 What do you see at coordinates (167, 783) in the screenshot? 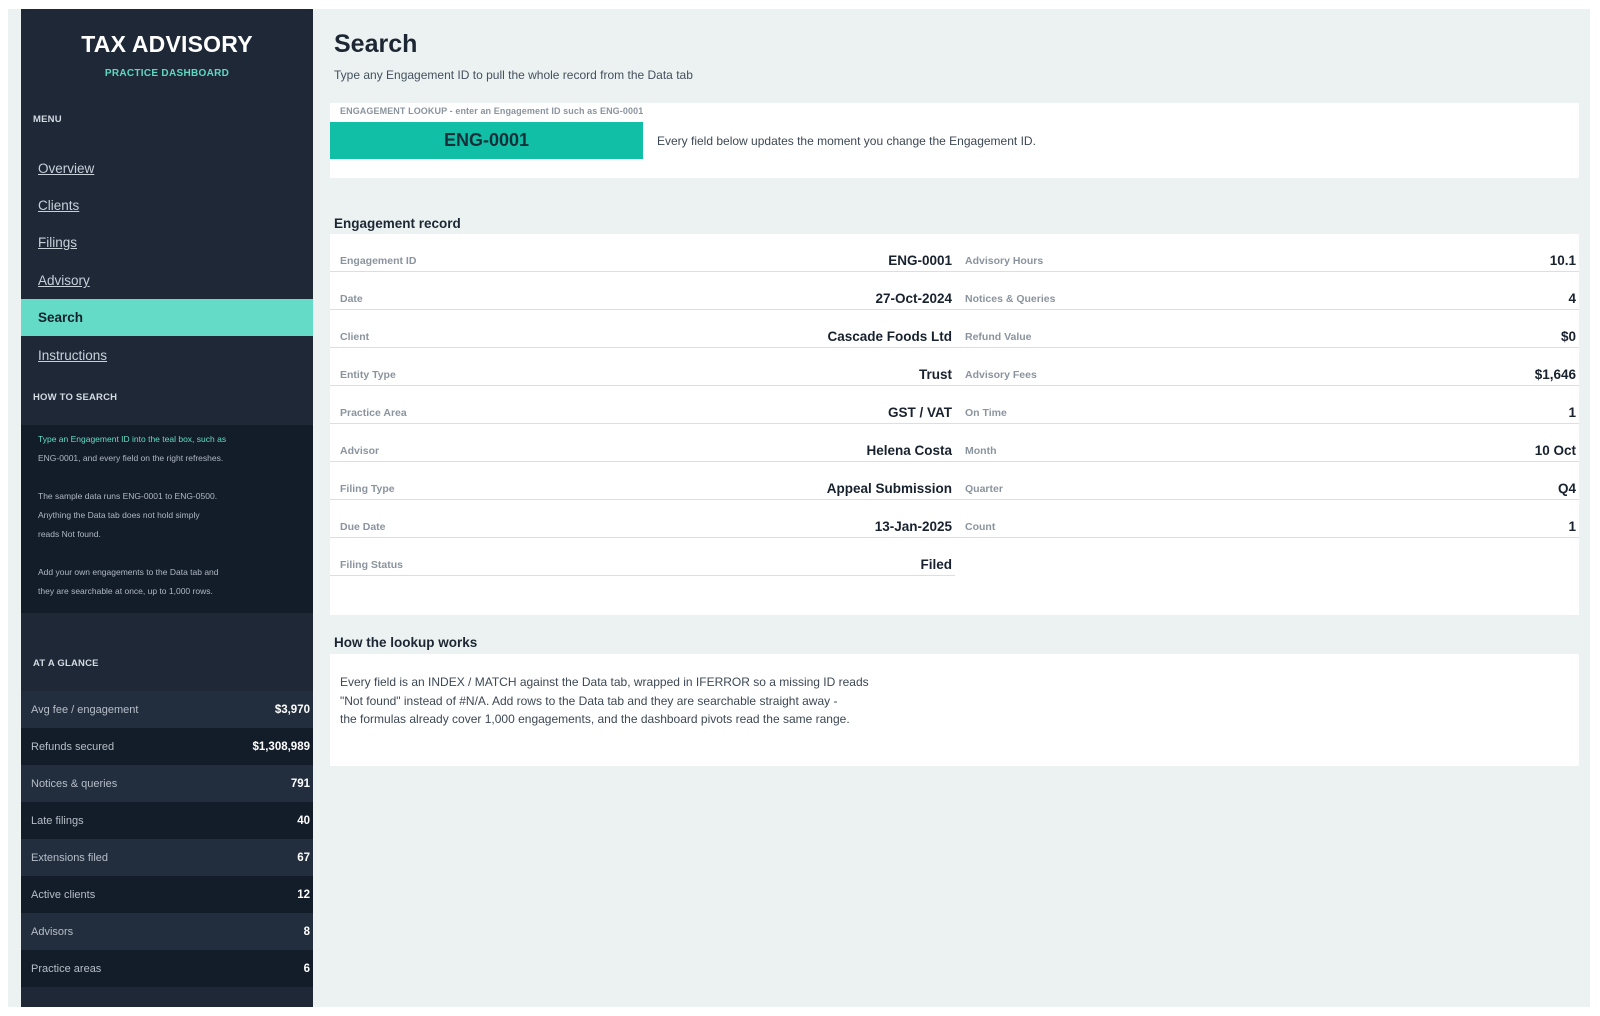
I see `glance-row-notices: Notices & queries 791` at bounding box center [167, 783].